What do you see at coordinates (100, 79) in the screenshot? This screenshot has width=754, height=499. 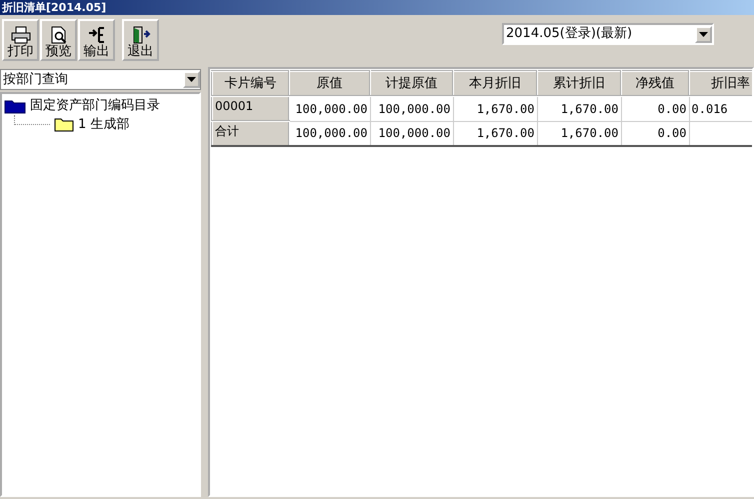 I see `query-dropdown: 按部门查询` at bounding box center [100, 79].